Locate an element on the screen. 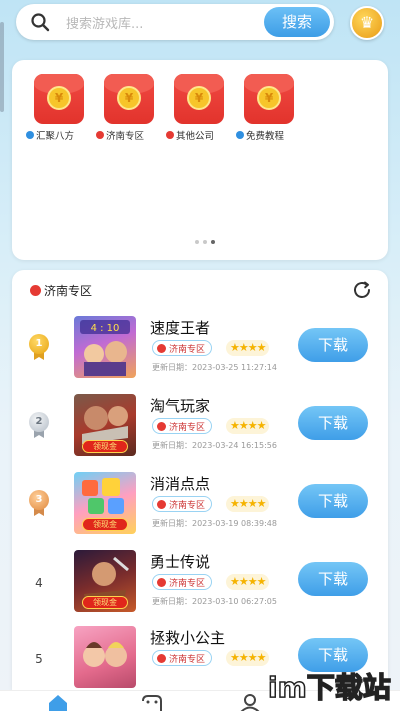 The image size is (400, 711). game-name: 勇士传说 is located at coordinates (180, 562).